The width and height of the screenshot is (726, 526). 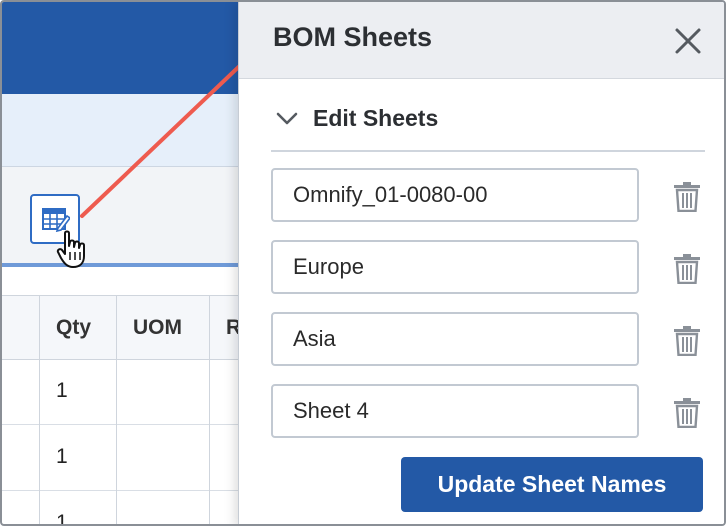 I want to click on section-divider, so click(x=488, y=151).